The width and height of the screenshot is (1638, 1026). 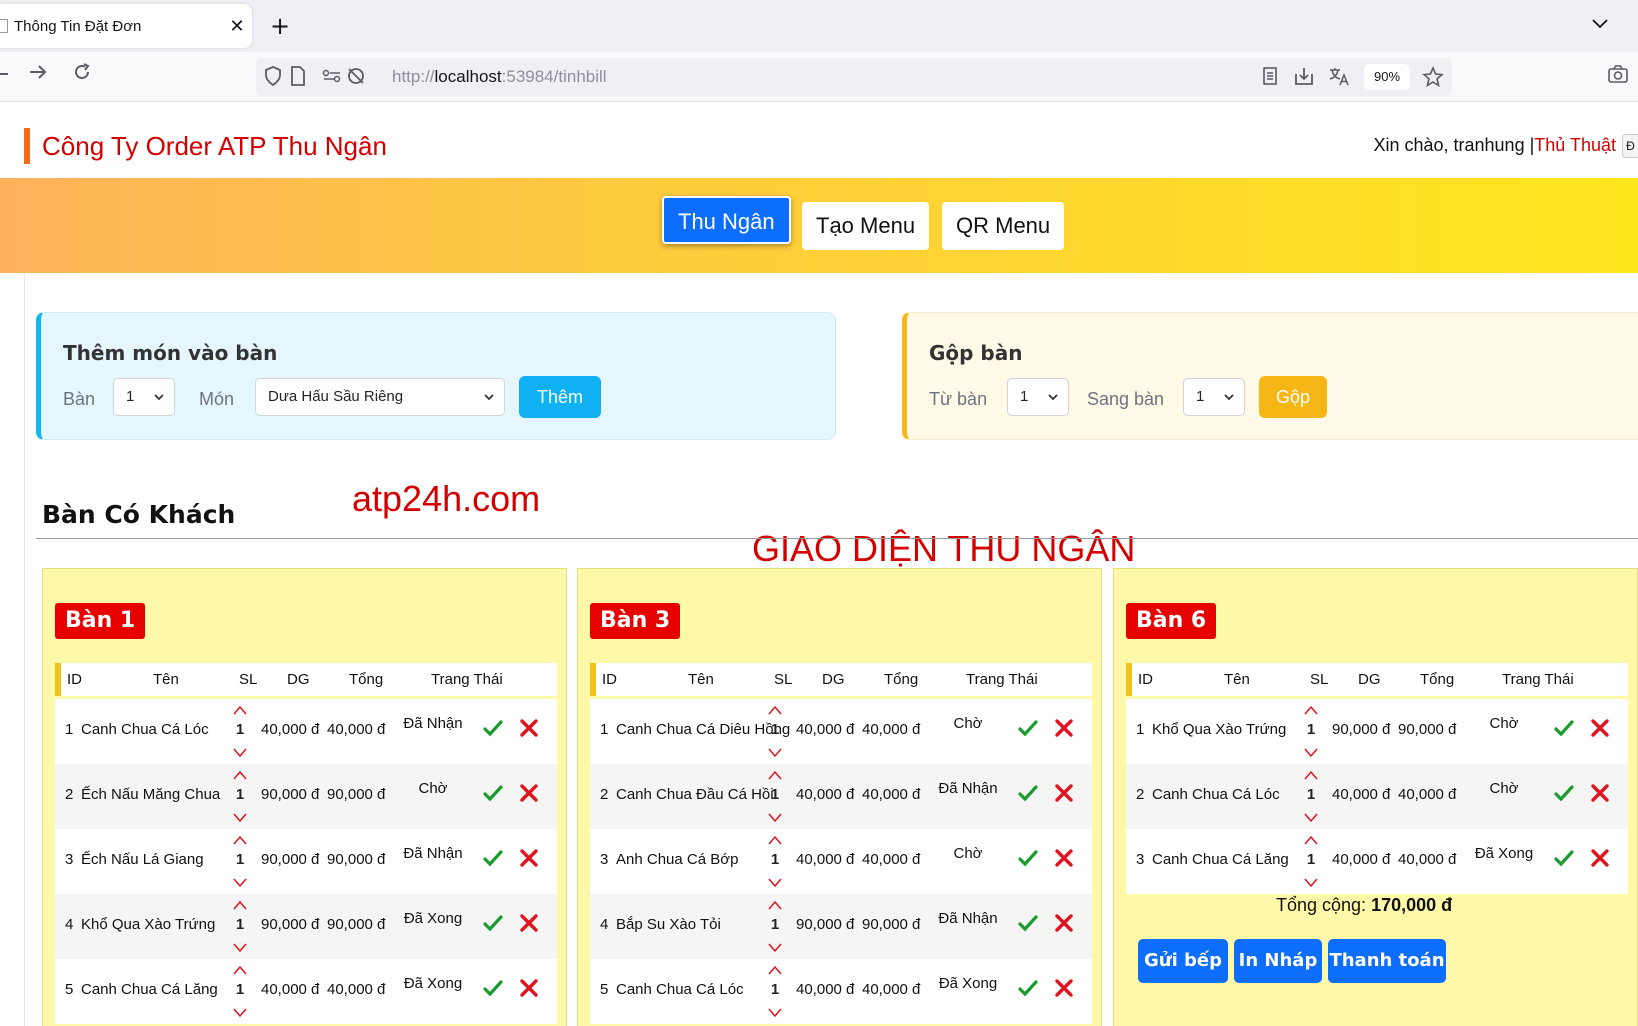 What do you see at coordinates (1304, 79) in the screenshot?
I see `save-page-icon` at bounding box center [1304, 79].